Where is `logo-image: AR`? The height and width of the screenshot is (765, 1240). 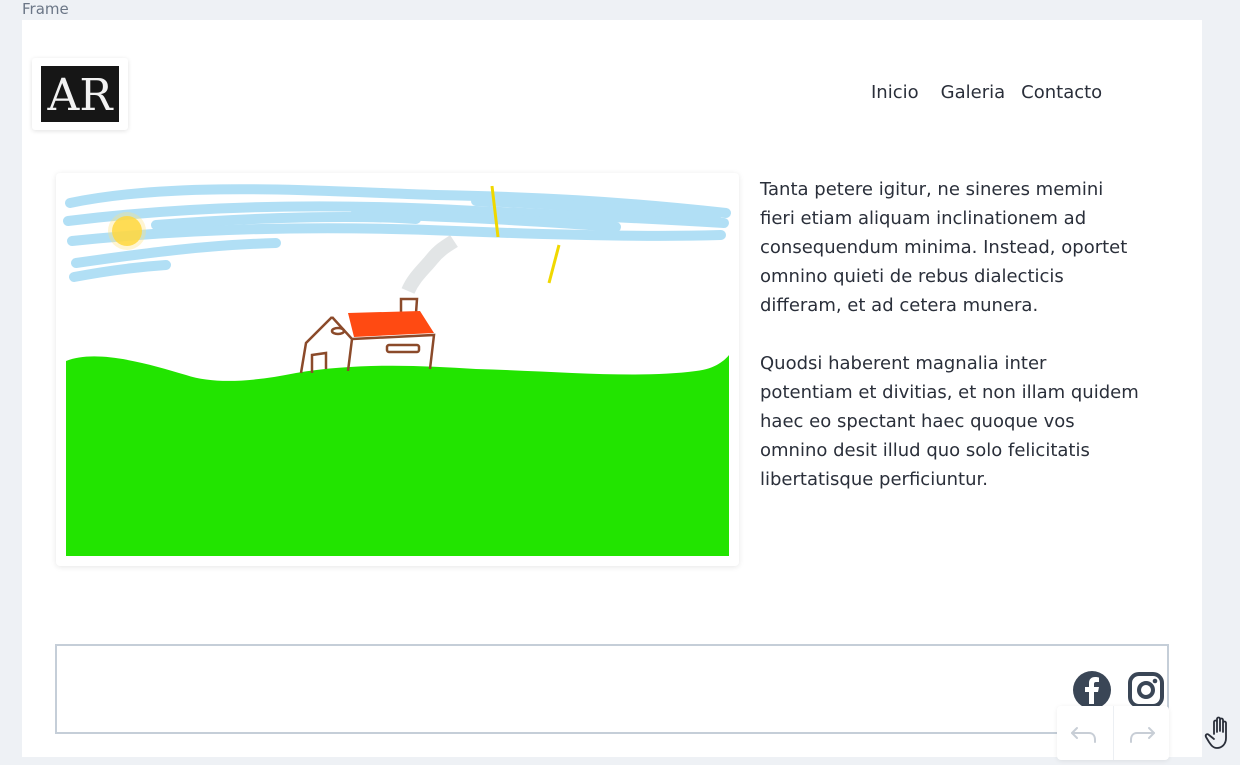 logo-image: AR is located at coordinates (80, 94).